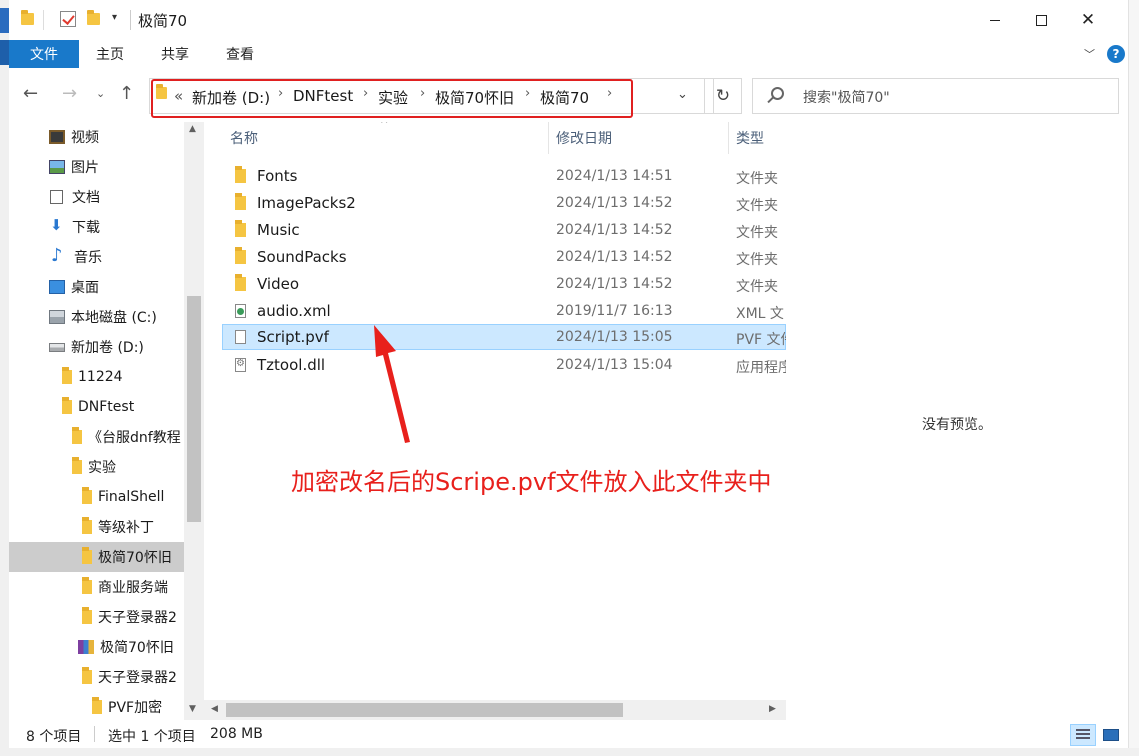 This screenshot has width=1139, height=756. I want to click on sidebar-item-videos: 视频, so click(96, 137).